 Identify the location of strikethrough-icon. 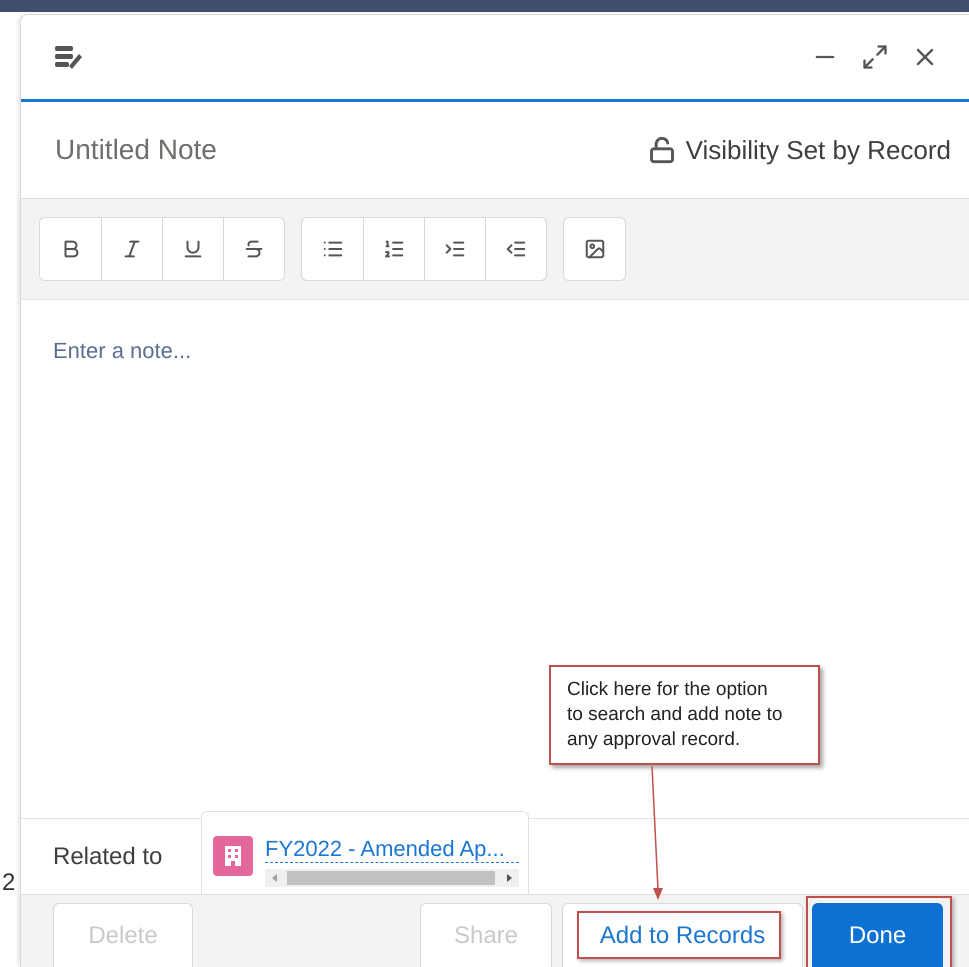
(254, 249).